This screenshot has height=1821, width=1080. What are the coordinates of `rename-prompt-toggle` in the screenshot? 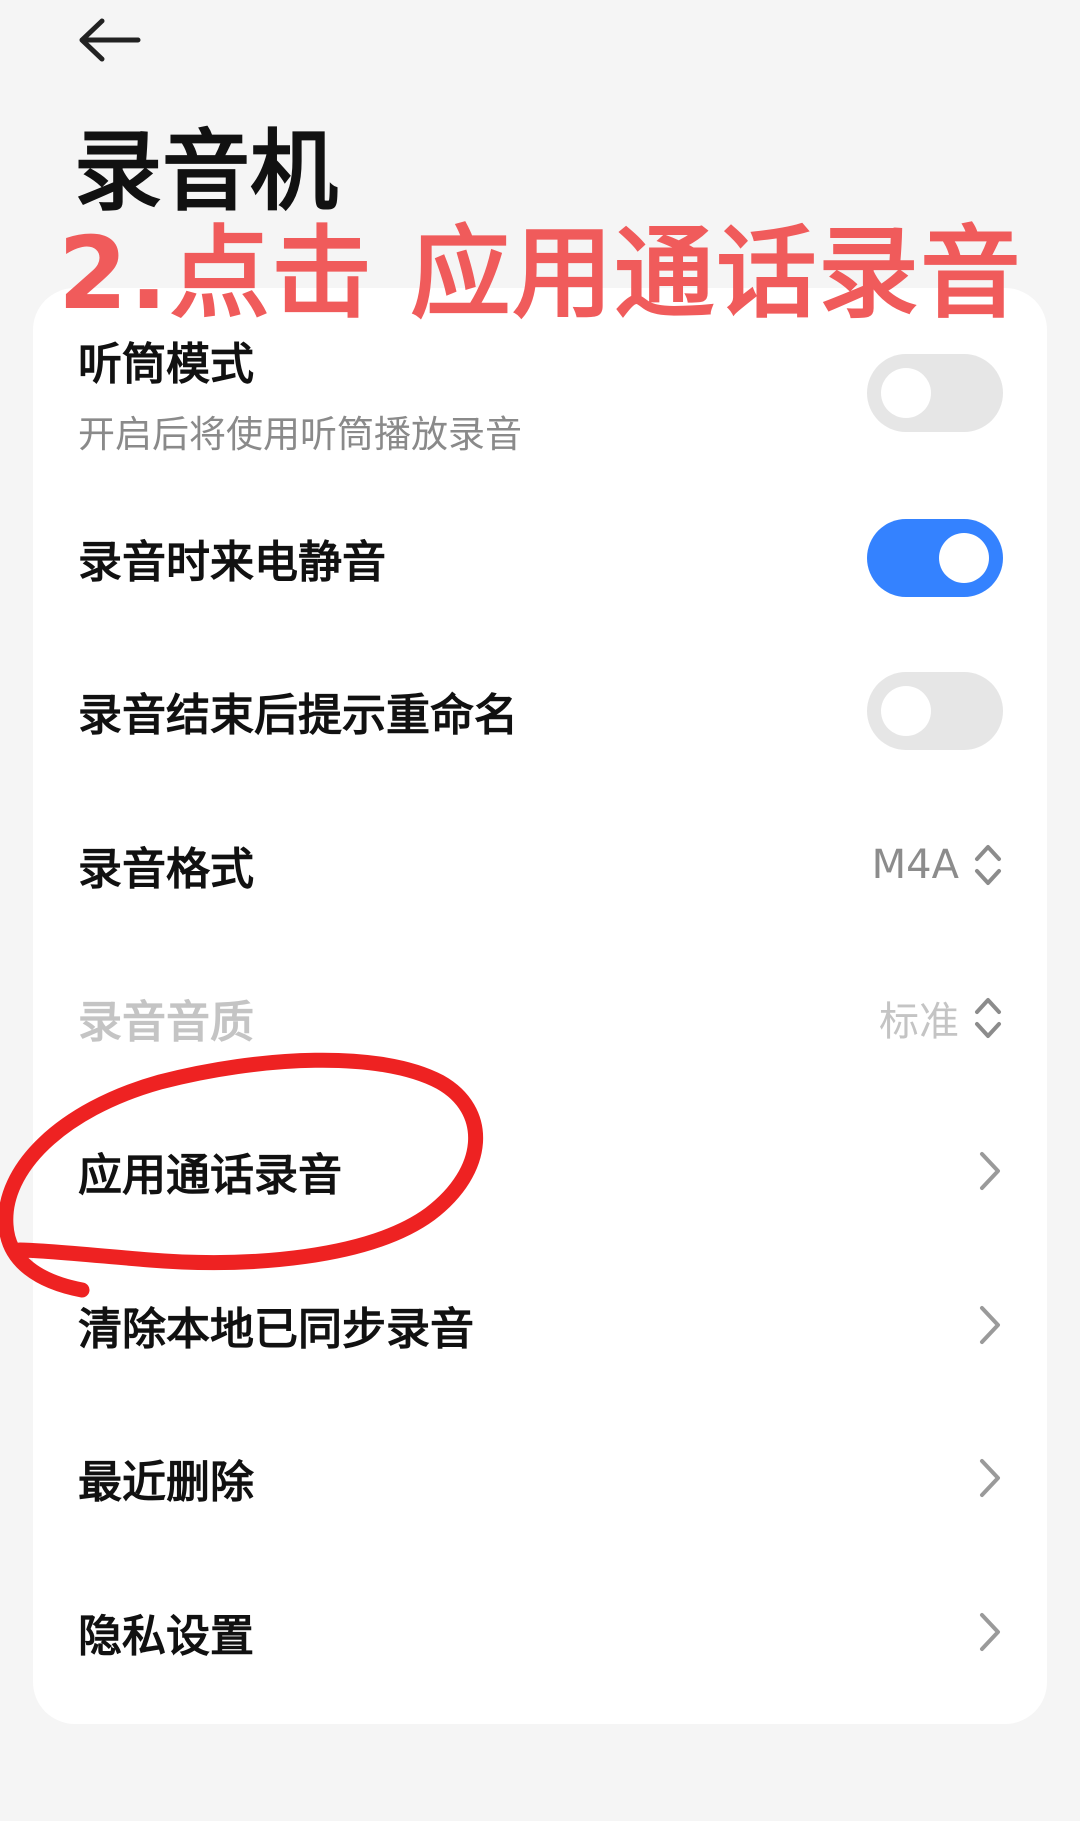 It's located at (935, 711).